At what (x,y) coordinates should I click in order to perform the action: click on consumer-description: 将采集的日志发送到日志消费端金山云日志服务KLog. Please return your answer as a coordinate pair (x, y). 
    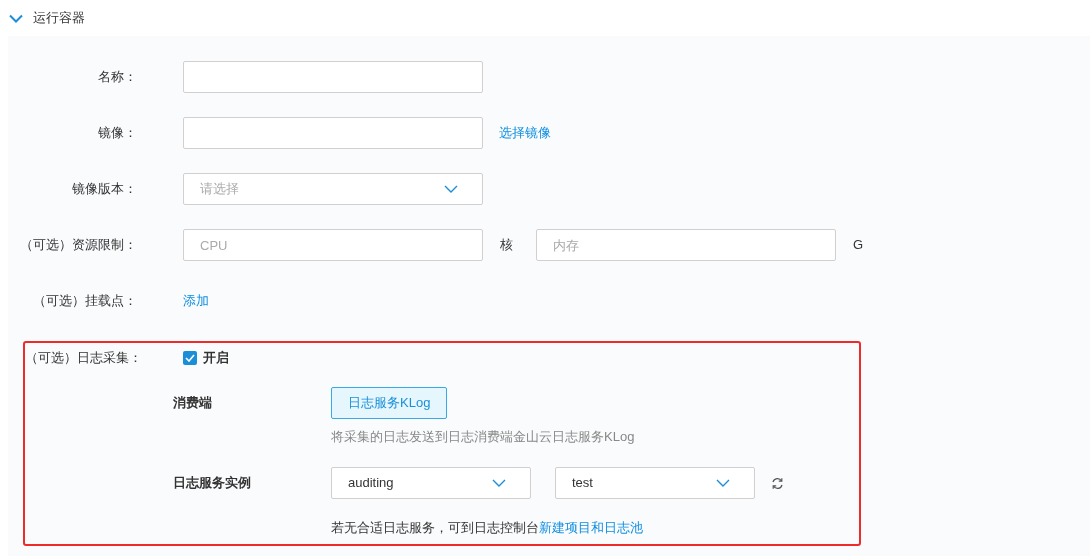
    Looking at the image, I should click on (483, 437).